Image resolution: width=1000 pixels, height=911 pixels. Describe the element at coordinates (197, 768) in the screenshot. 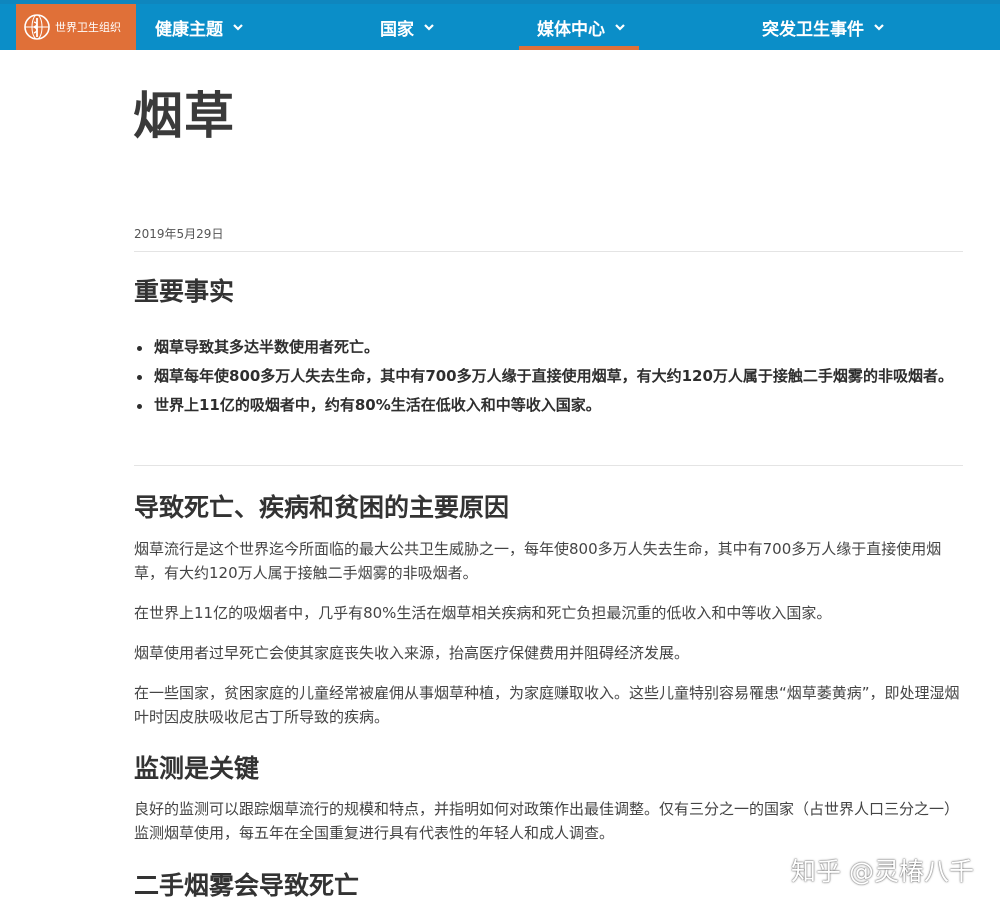

I see `section-heading-monitoring: 监测是关键` at that location.